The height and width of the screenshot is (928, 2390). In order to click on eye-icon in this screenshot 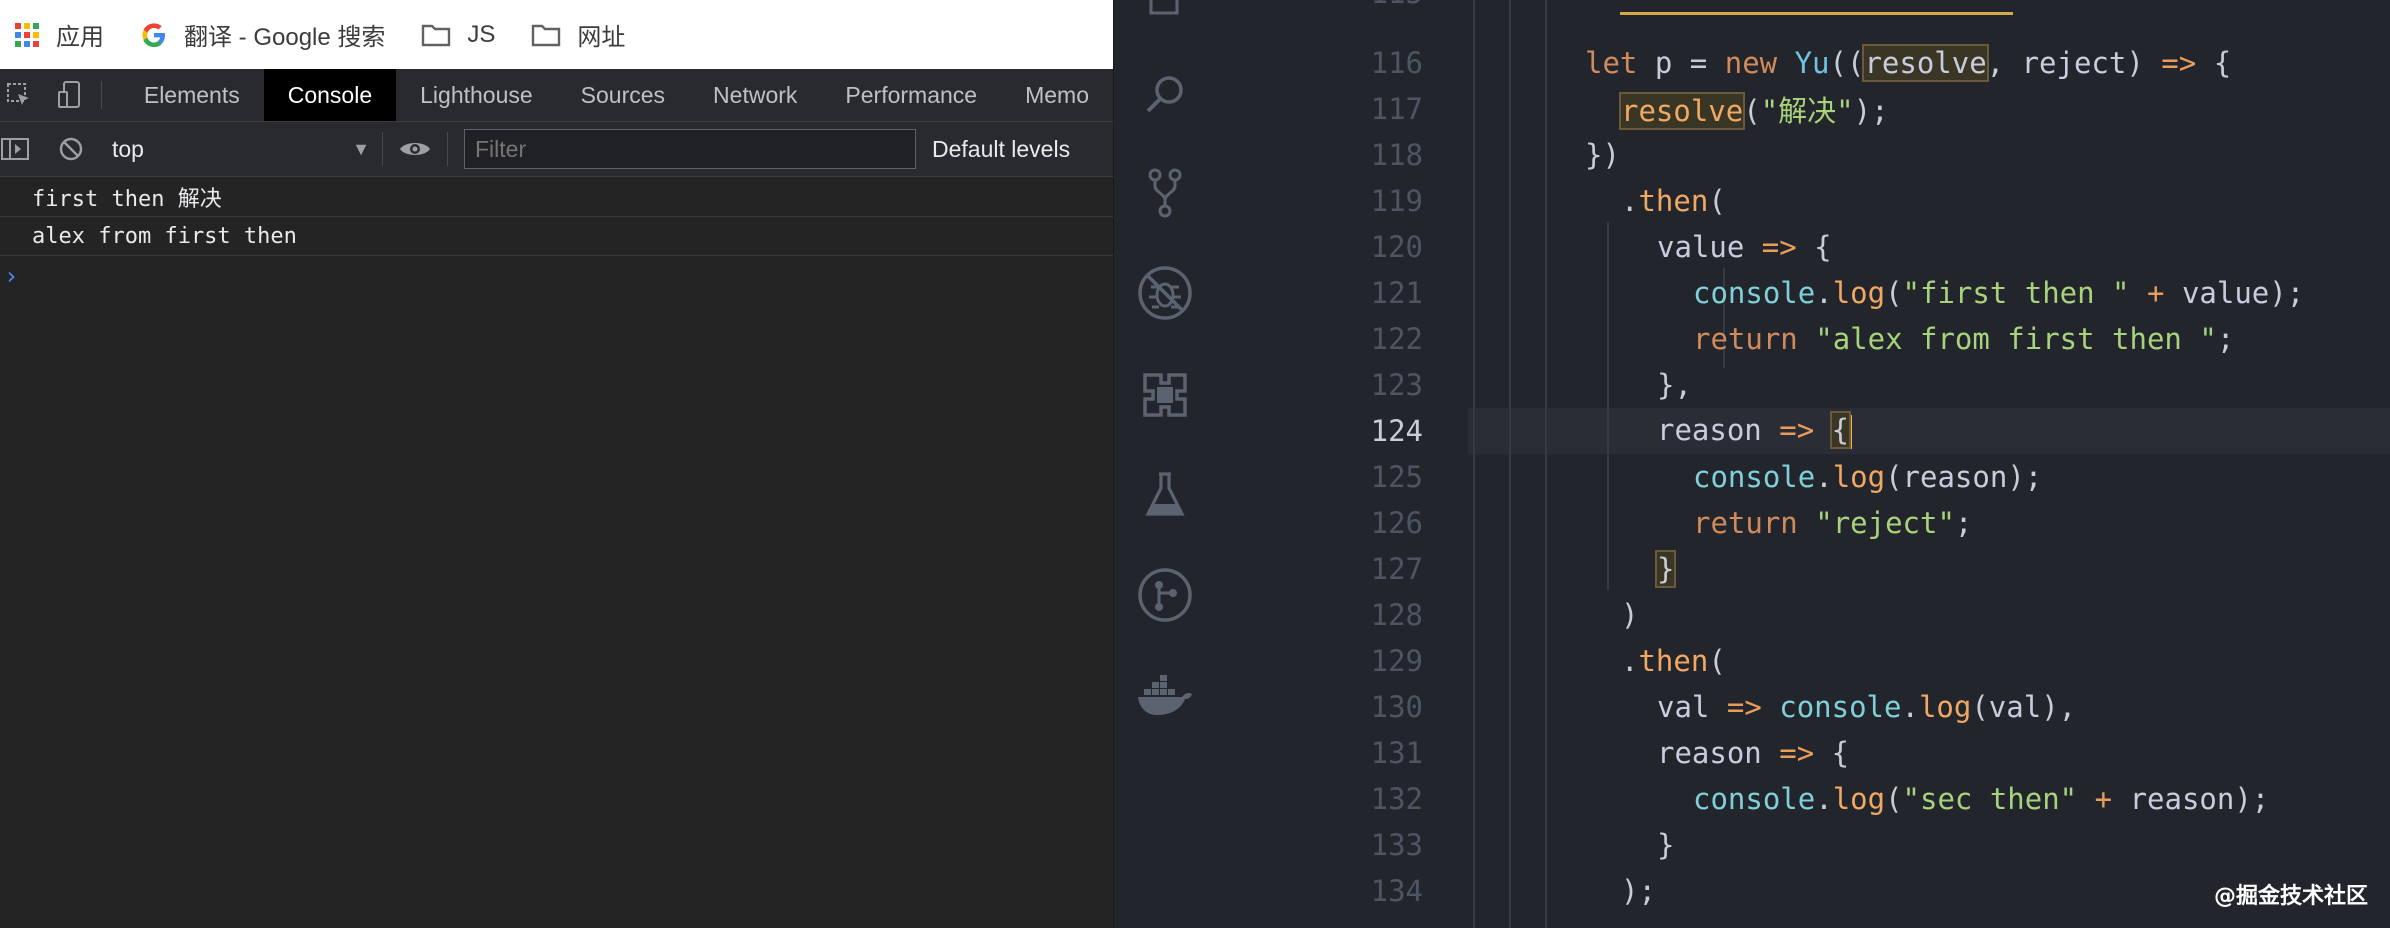, I will do `click(415, 149)`.